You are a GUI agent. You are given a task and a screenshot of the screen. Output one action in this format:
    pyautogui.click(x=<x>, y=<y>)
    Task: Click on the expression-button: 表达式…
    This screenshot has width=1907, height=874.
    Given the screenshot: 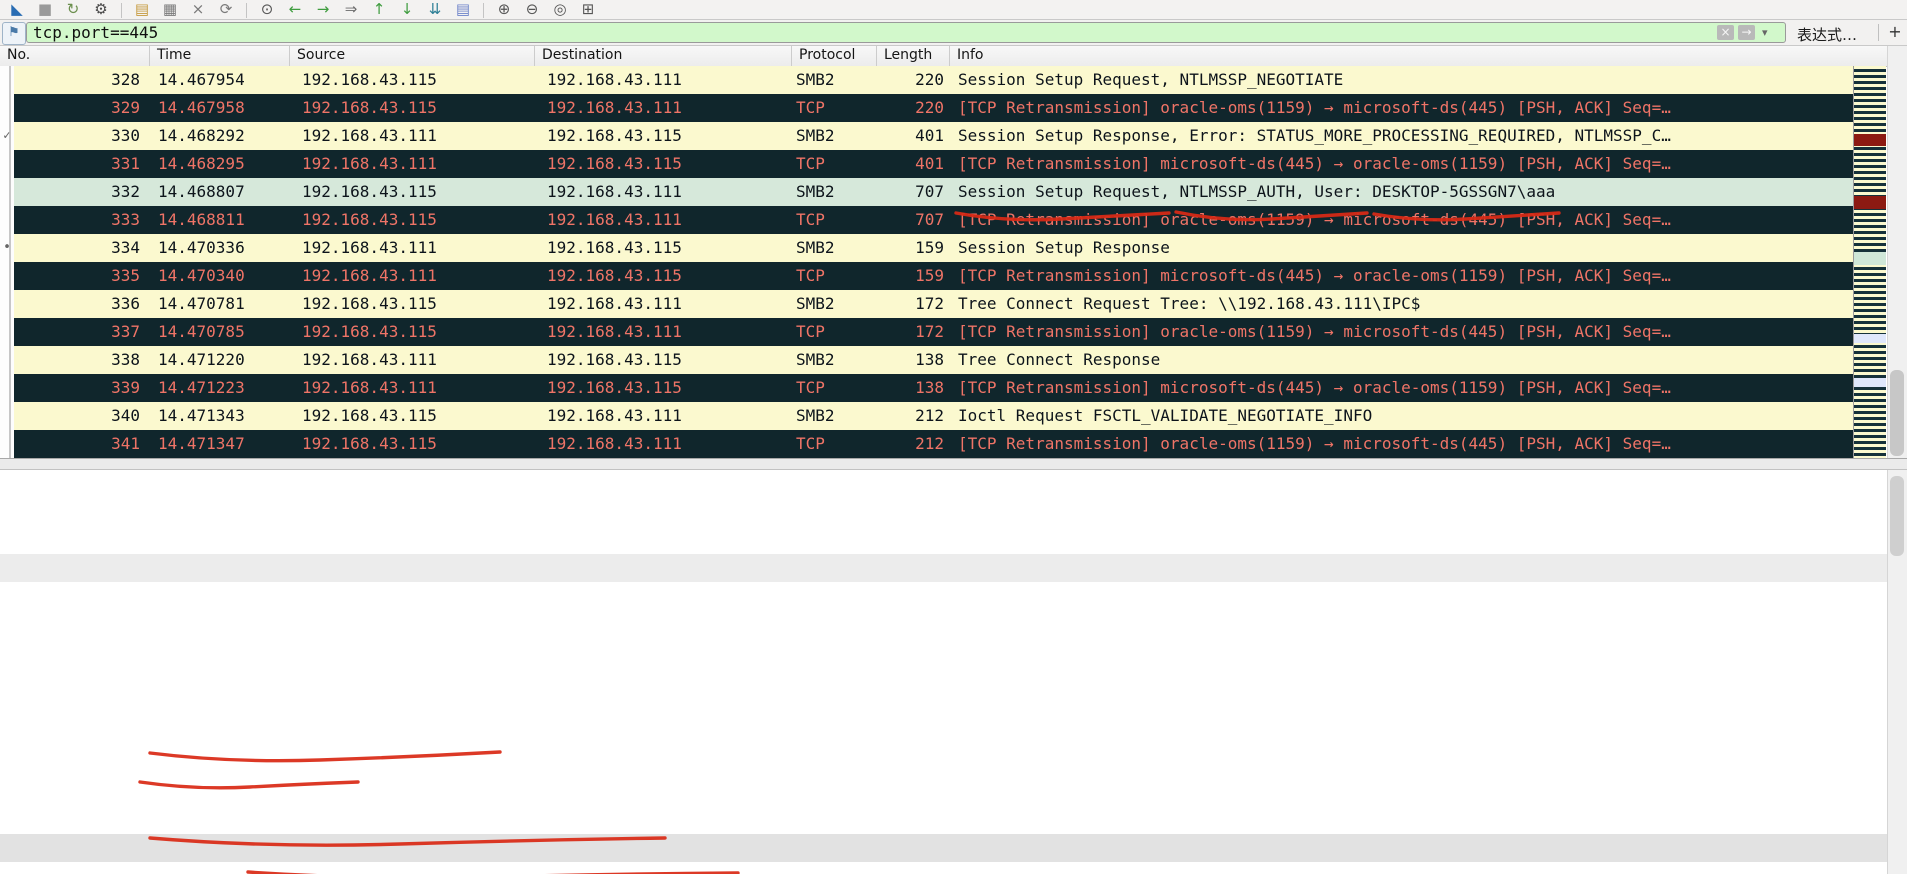 What is the action you would take?
    pyautogui.click(x=1827, y=34)
    